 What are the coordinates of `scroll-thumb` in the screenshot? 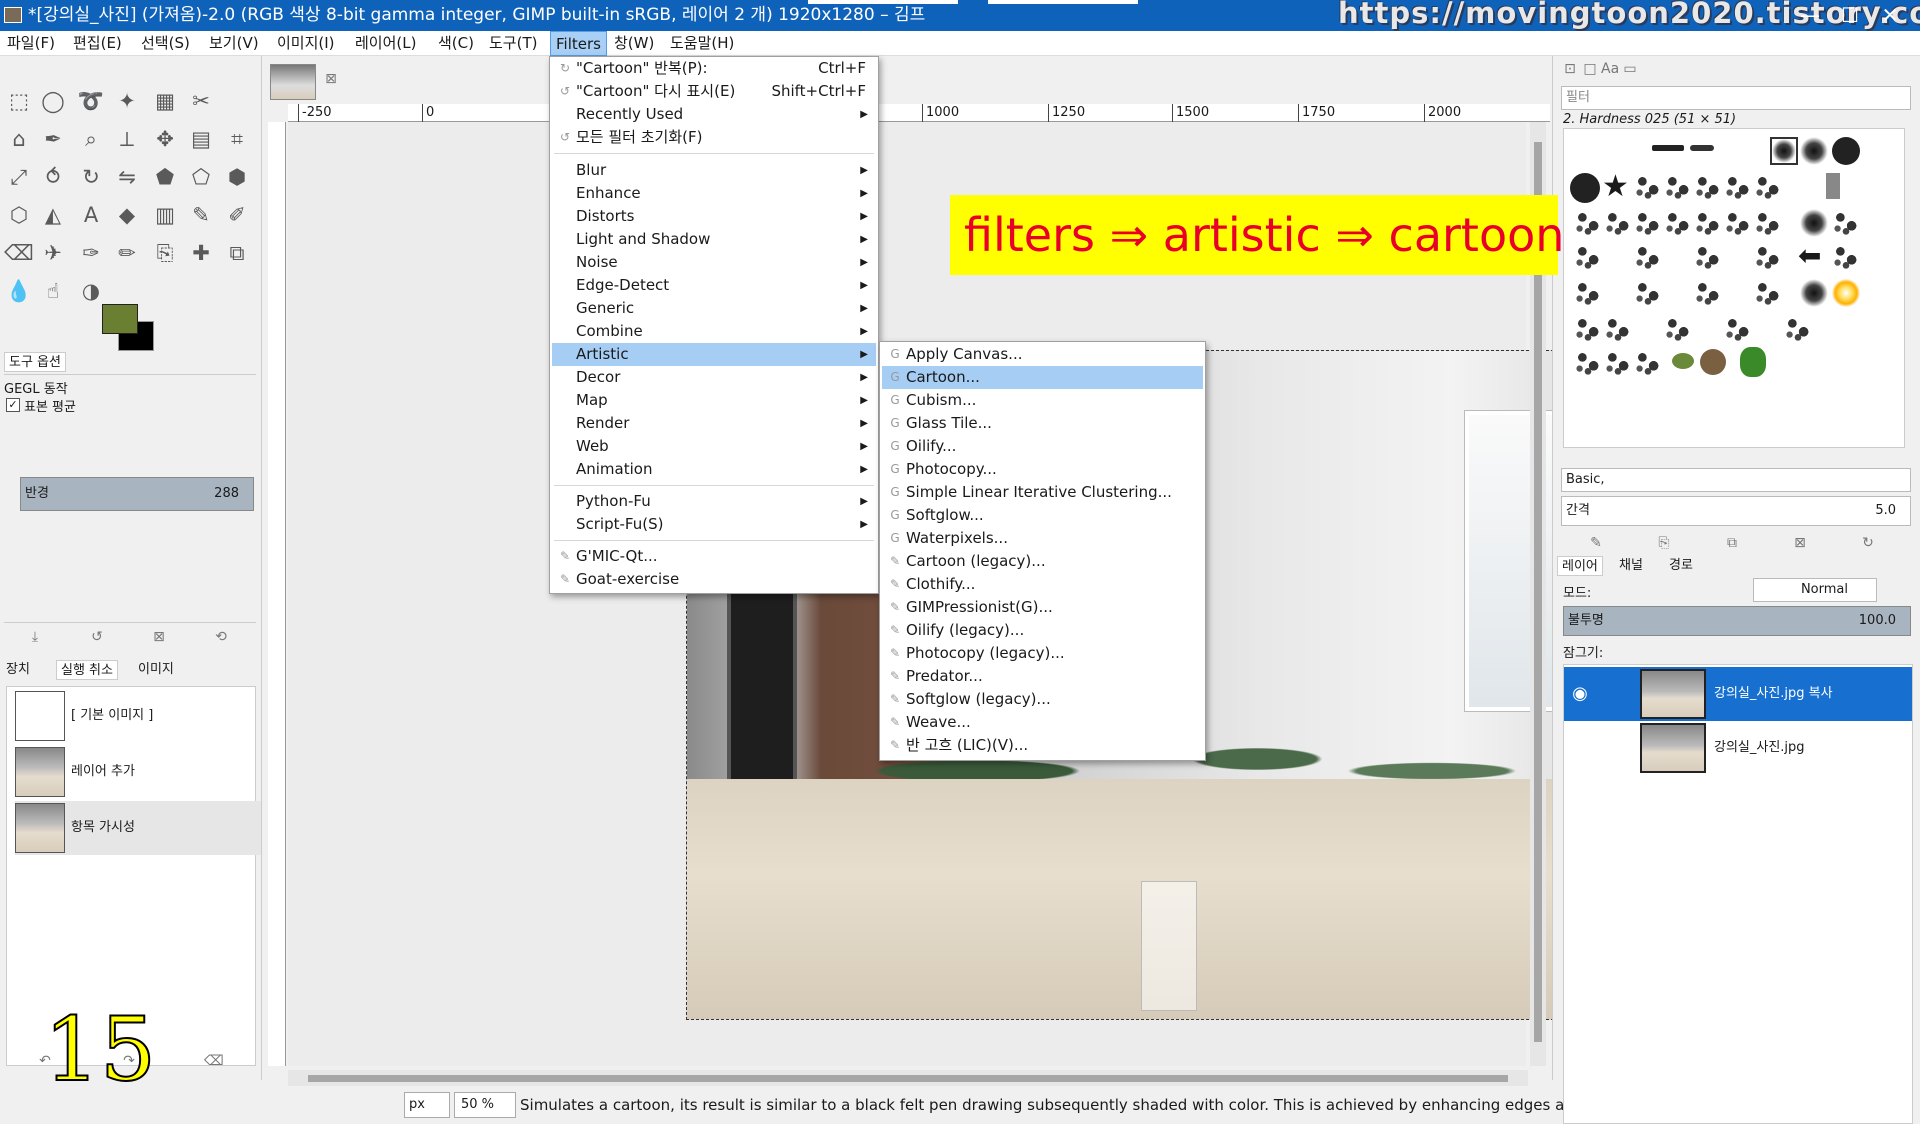 It's located at (908, 1078).